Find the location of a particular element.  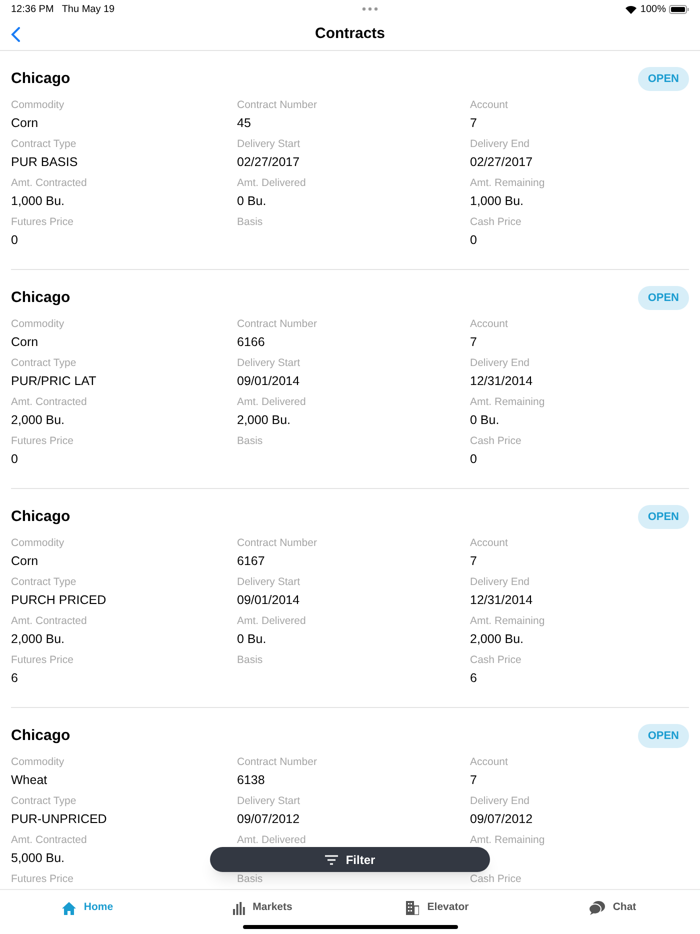

status-date: Thu May 19 is located at coordinates (88, 9).